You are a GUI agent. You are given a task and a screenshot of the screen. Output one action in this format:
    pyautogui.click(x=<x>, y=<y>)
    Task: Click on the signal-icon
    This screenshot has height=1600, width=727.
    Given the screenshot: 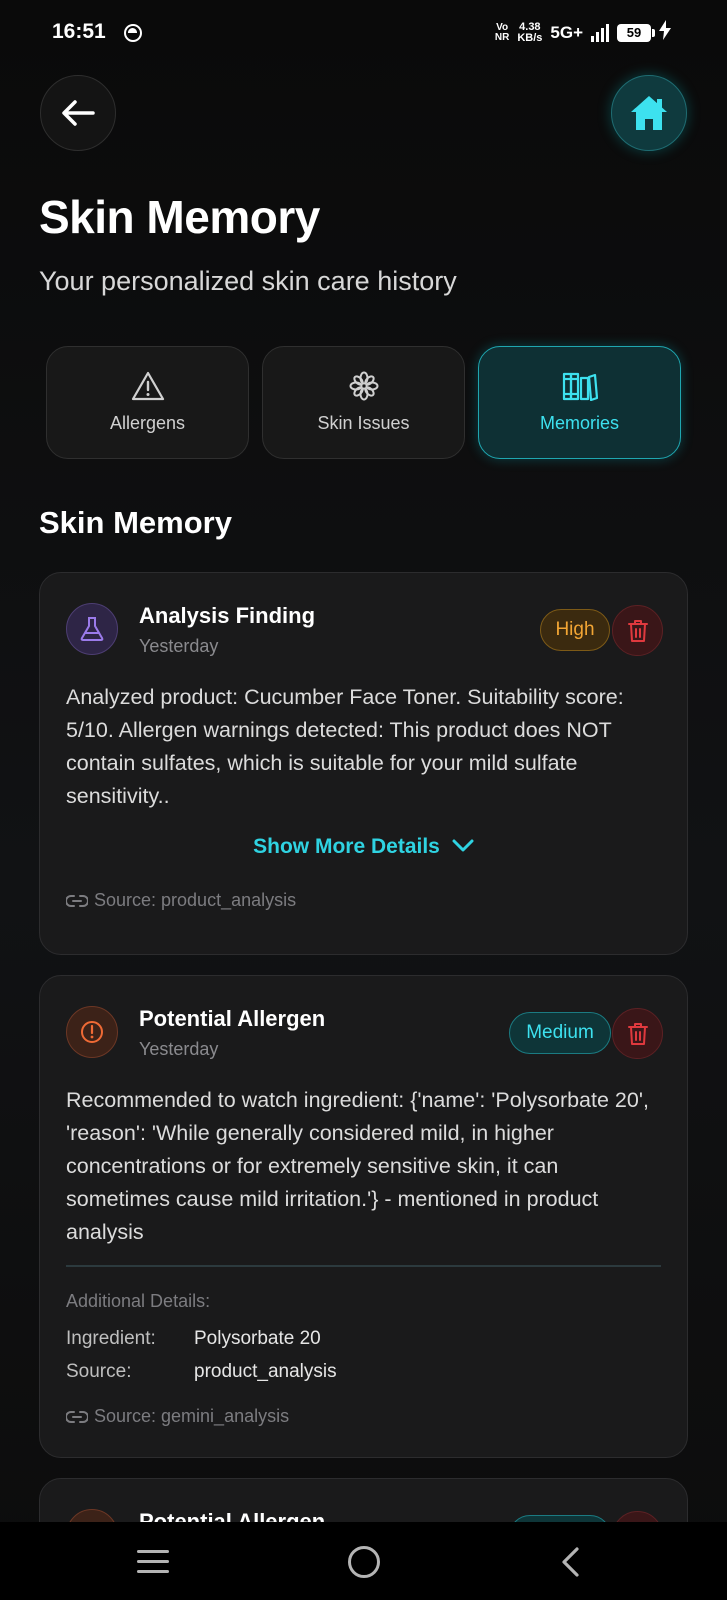 What is the action you would take?
    pyautogui.click(x=600, y=32)
    